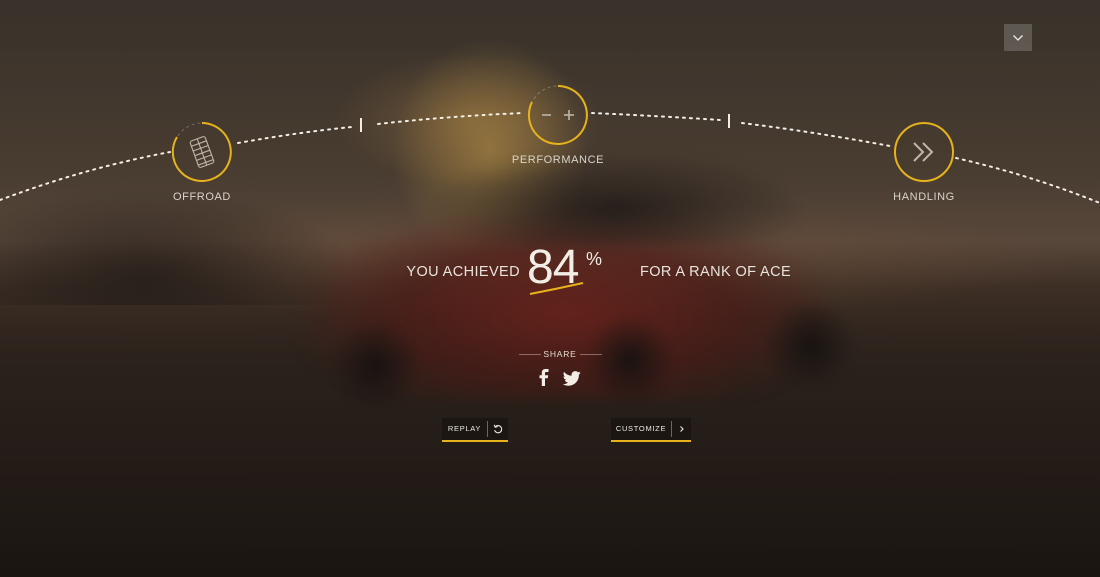 This screenshot has height=577, width=1100. I want to click on chevron-right-icon, so click(681, 429).